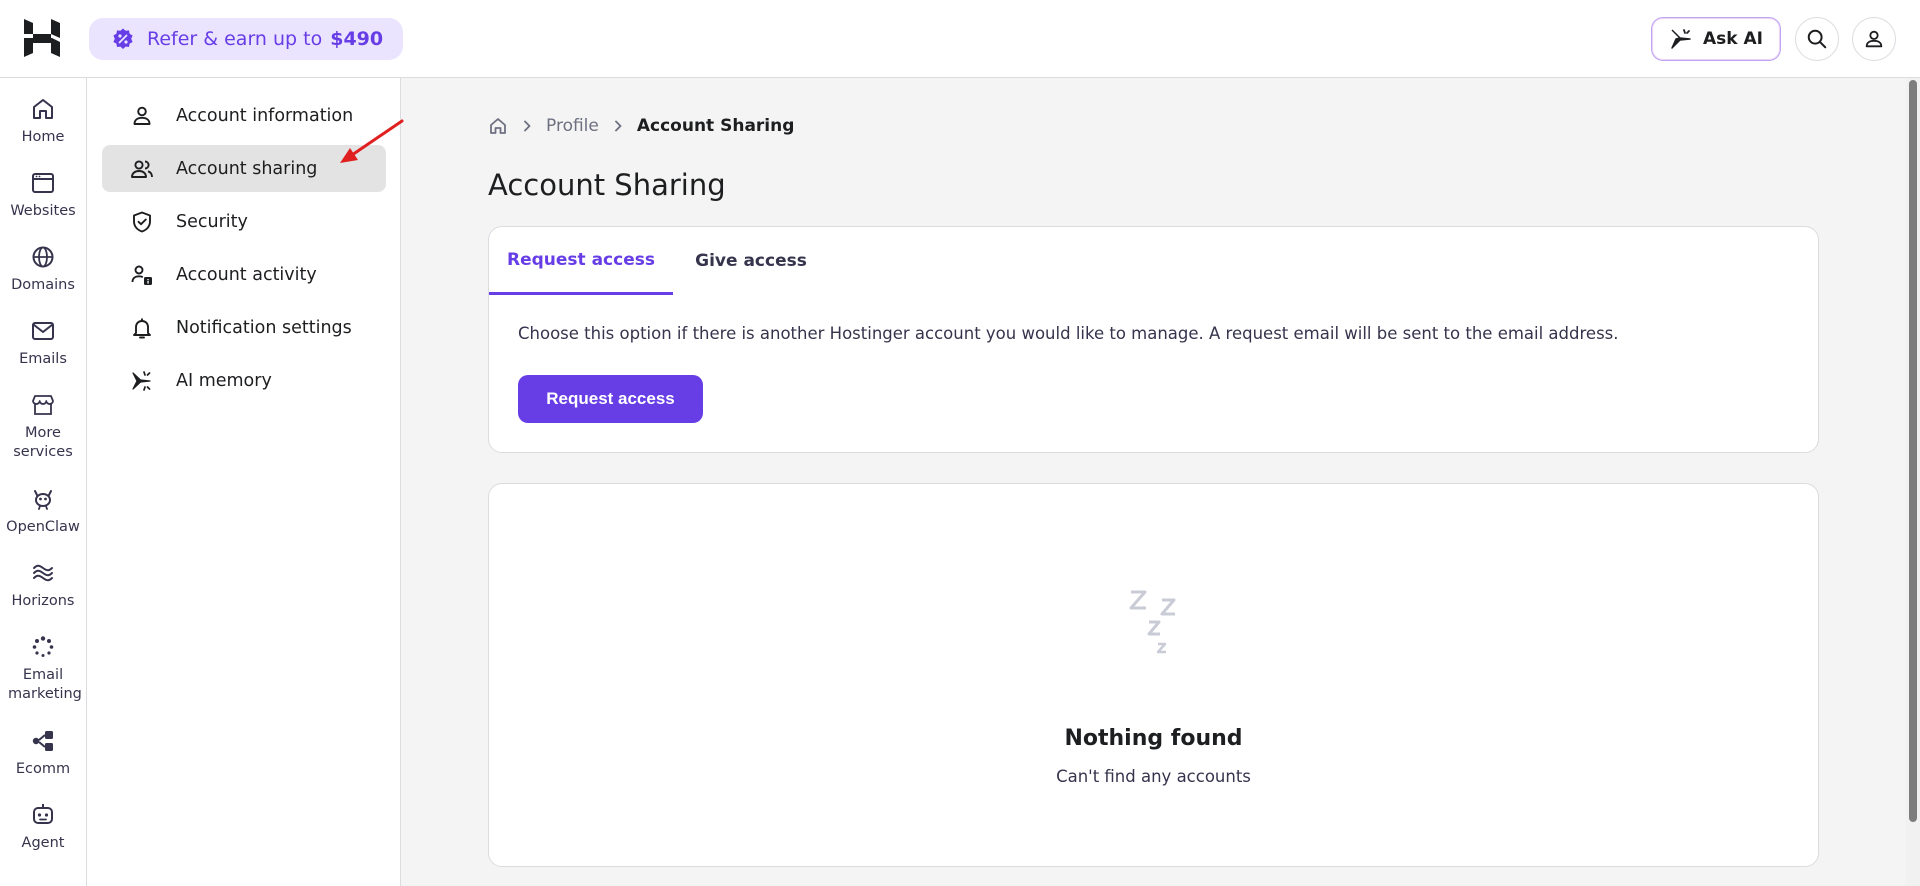  I want to click on breadcrumb: Profile Account Sharing, so click(641, 126).